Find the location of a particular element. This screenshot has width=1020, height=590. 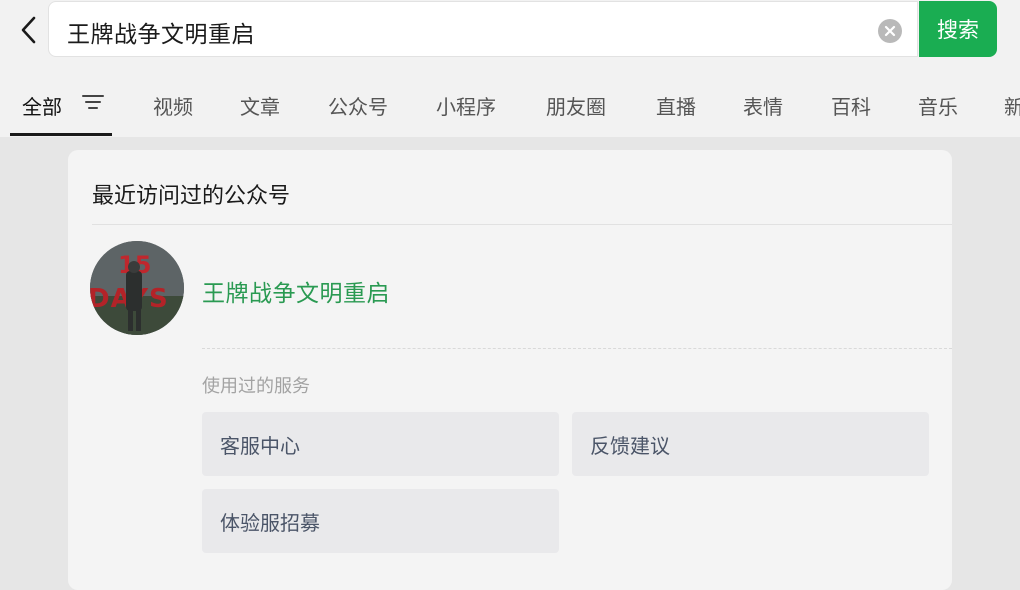

account-name: 王牌战争文明重启 is located at coordinates (296, 291).